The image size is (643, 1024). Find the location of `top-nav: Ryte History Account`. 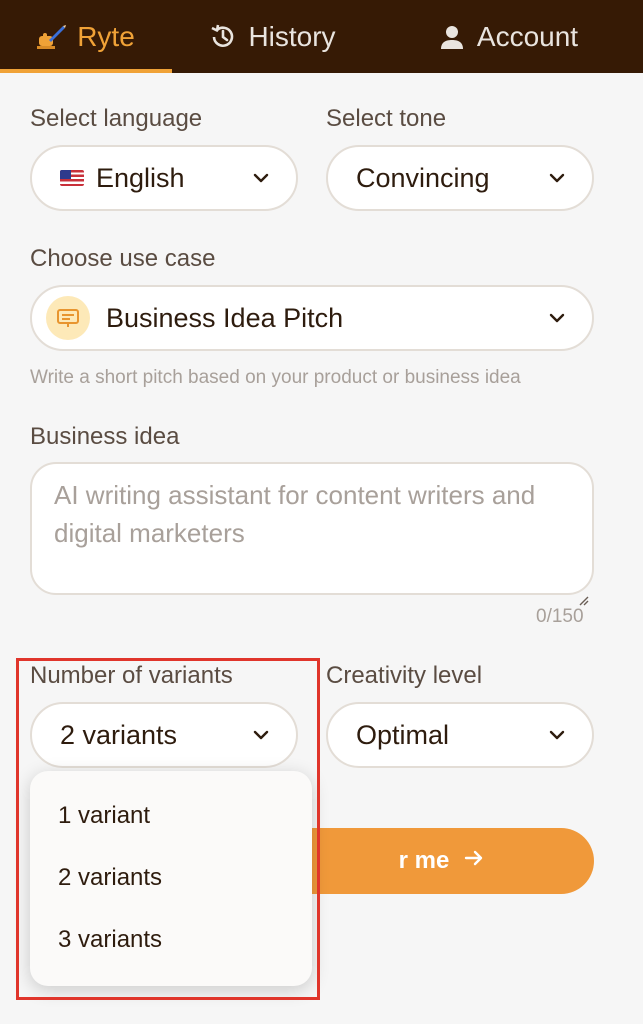

top-nav: Ryte History Account is located at coordinates (321, 36).